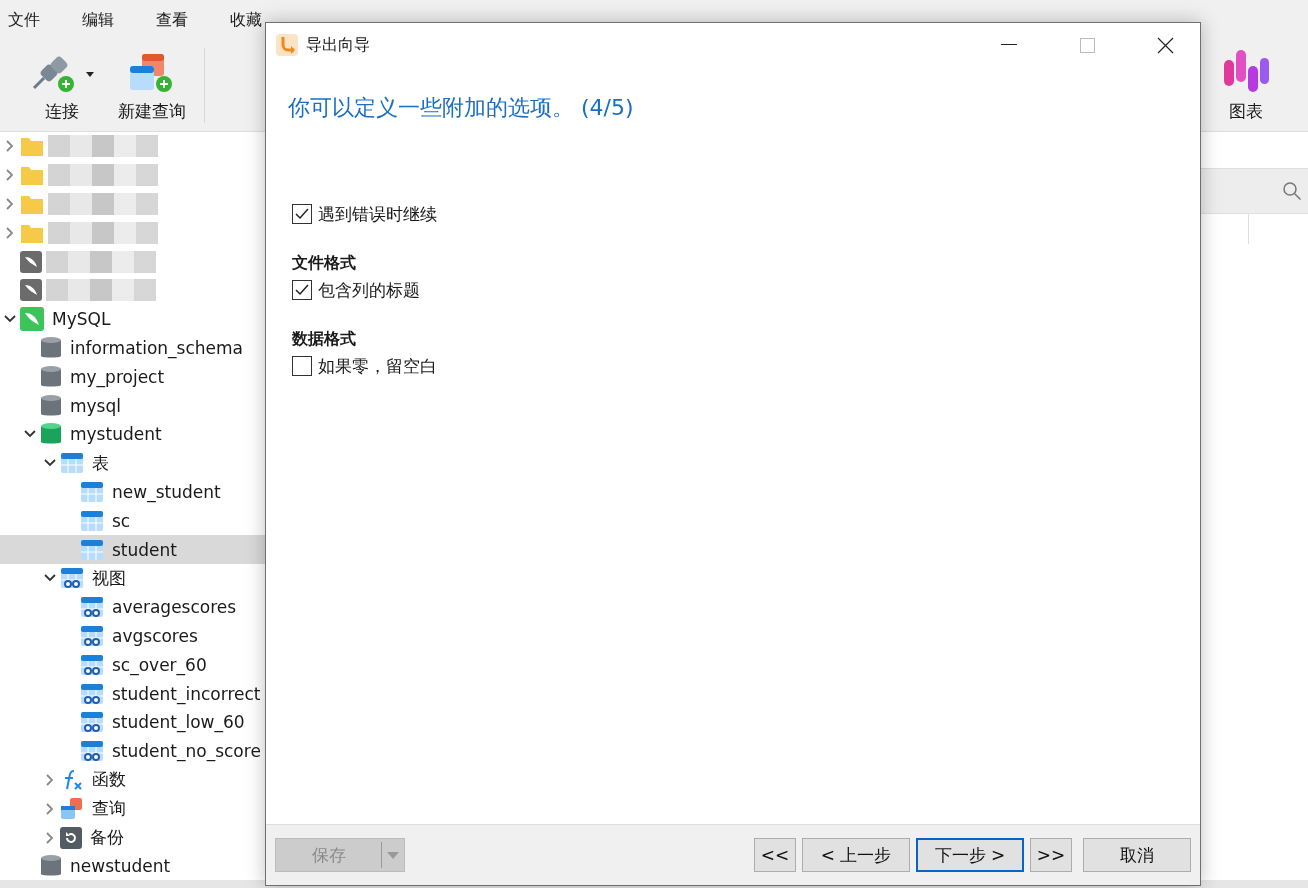 This screenshot has height=888, width=1308. I want to click on tree-row: 查询, so click(132, 809).